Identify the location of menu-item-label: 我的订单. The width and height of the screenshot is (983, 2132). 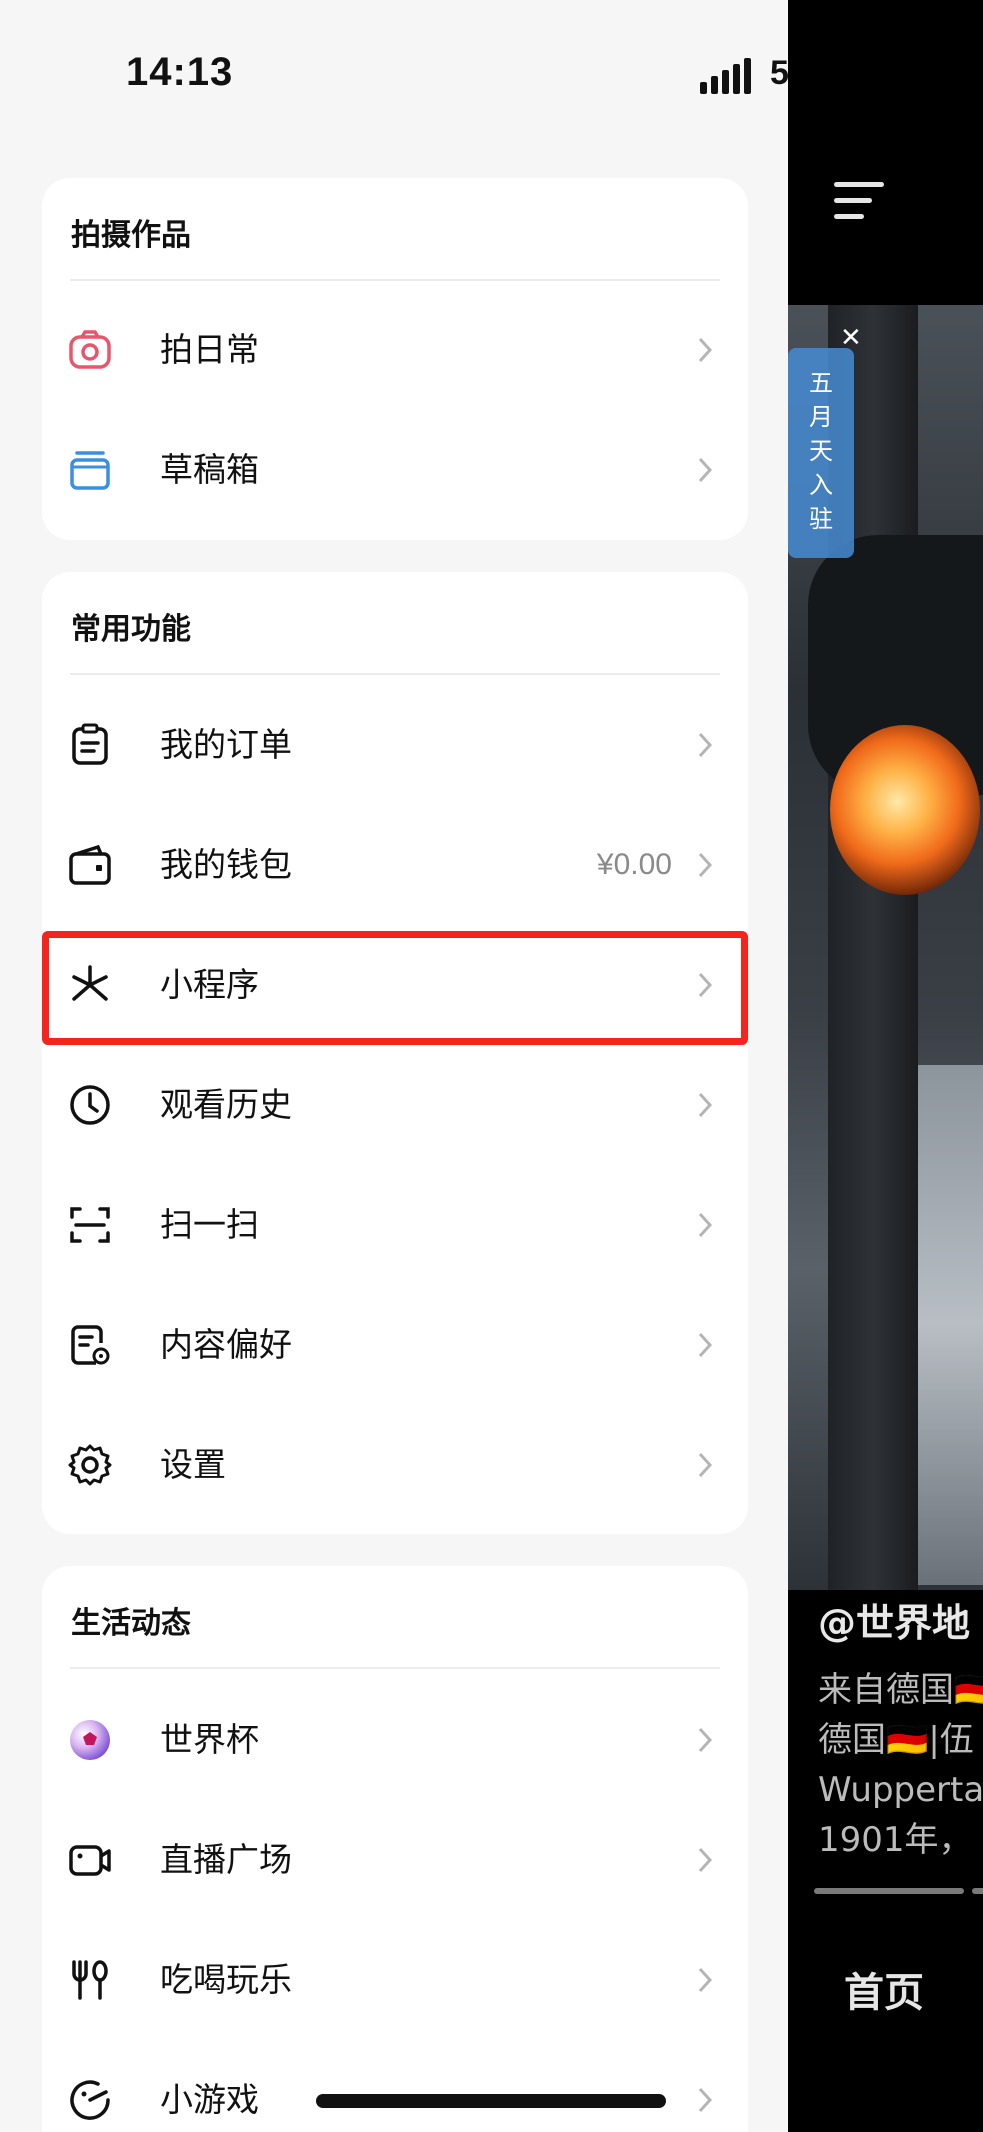
(226, 744).